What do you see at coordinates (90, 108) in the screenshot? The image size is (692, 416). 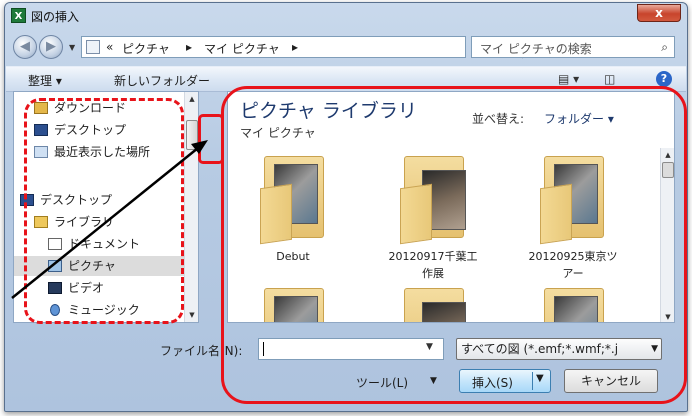 I see `nav-item-label: ダウンロード` at bounding box center [90, 108].